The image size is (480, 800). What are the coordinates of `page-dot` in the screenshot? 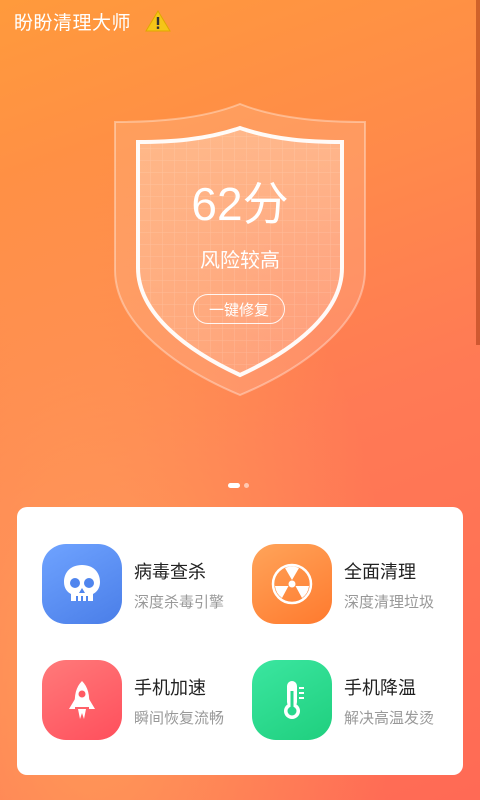 It's located at (246, 485).